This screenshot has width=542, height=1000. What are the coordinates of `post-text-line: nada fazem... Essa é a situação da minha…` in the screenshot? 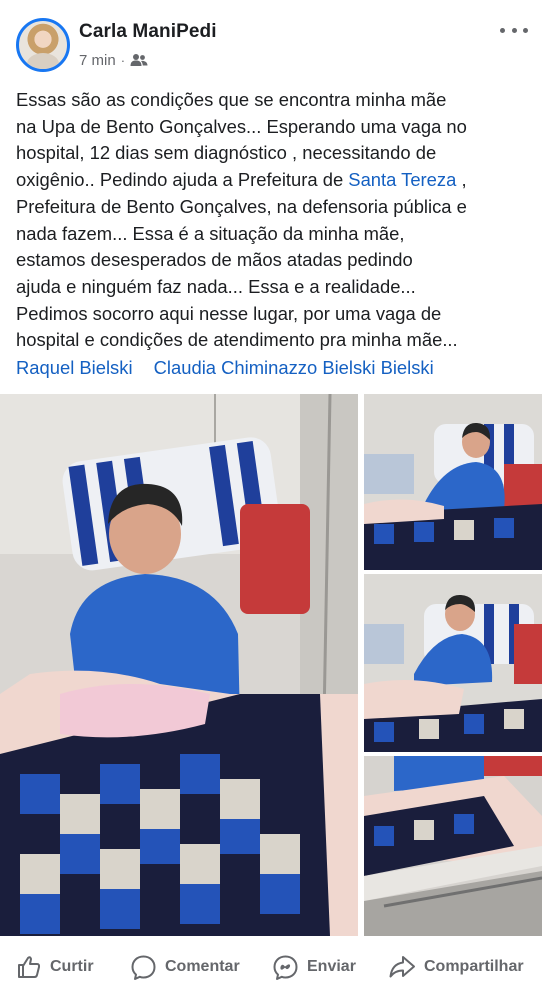 It's located at (273, 234).